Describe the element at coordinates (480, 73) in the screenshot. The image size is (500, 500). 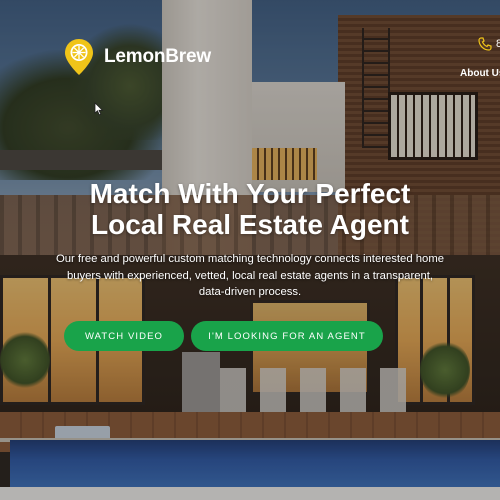
I see `nav-about-us: About Us` at that location.